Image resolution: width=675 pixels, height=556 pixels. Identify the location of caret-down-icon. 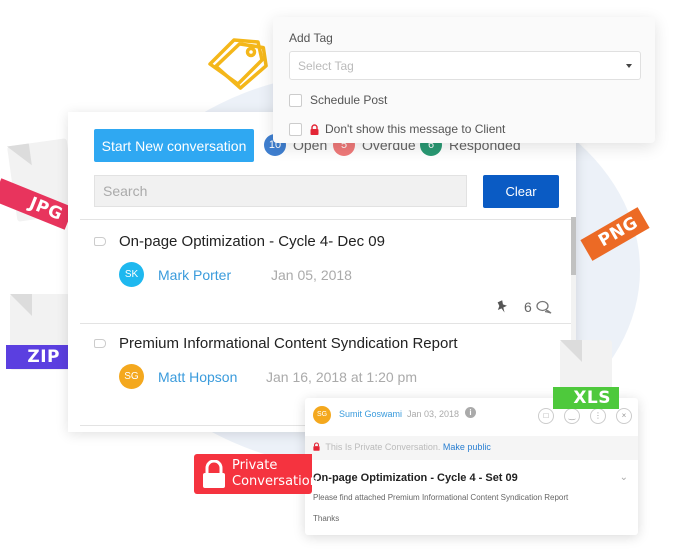
(629, 66).